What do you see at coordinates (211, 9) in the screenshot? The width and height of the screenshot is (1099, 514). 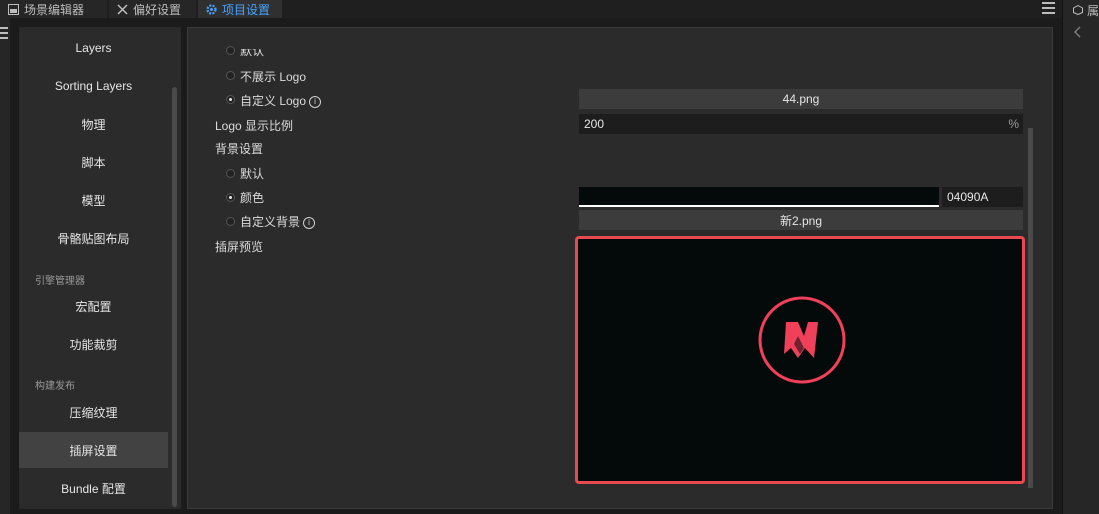 I see `gear-icon` at bounding box center [211, 9].